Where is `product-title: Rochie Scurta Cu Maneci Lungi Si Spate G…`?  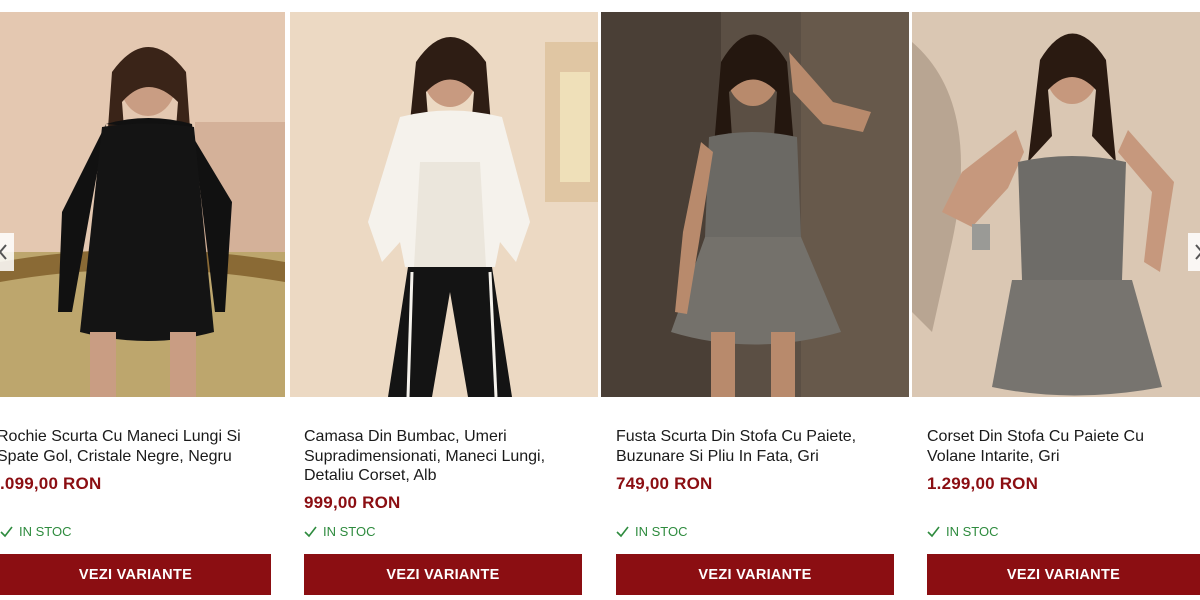
product-title: Rochie Scurta Cu Maneci Lungi Si Spate G… is located at coordinates (133, 446).